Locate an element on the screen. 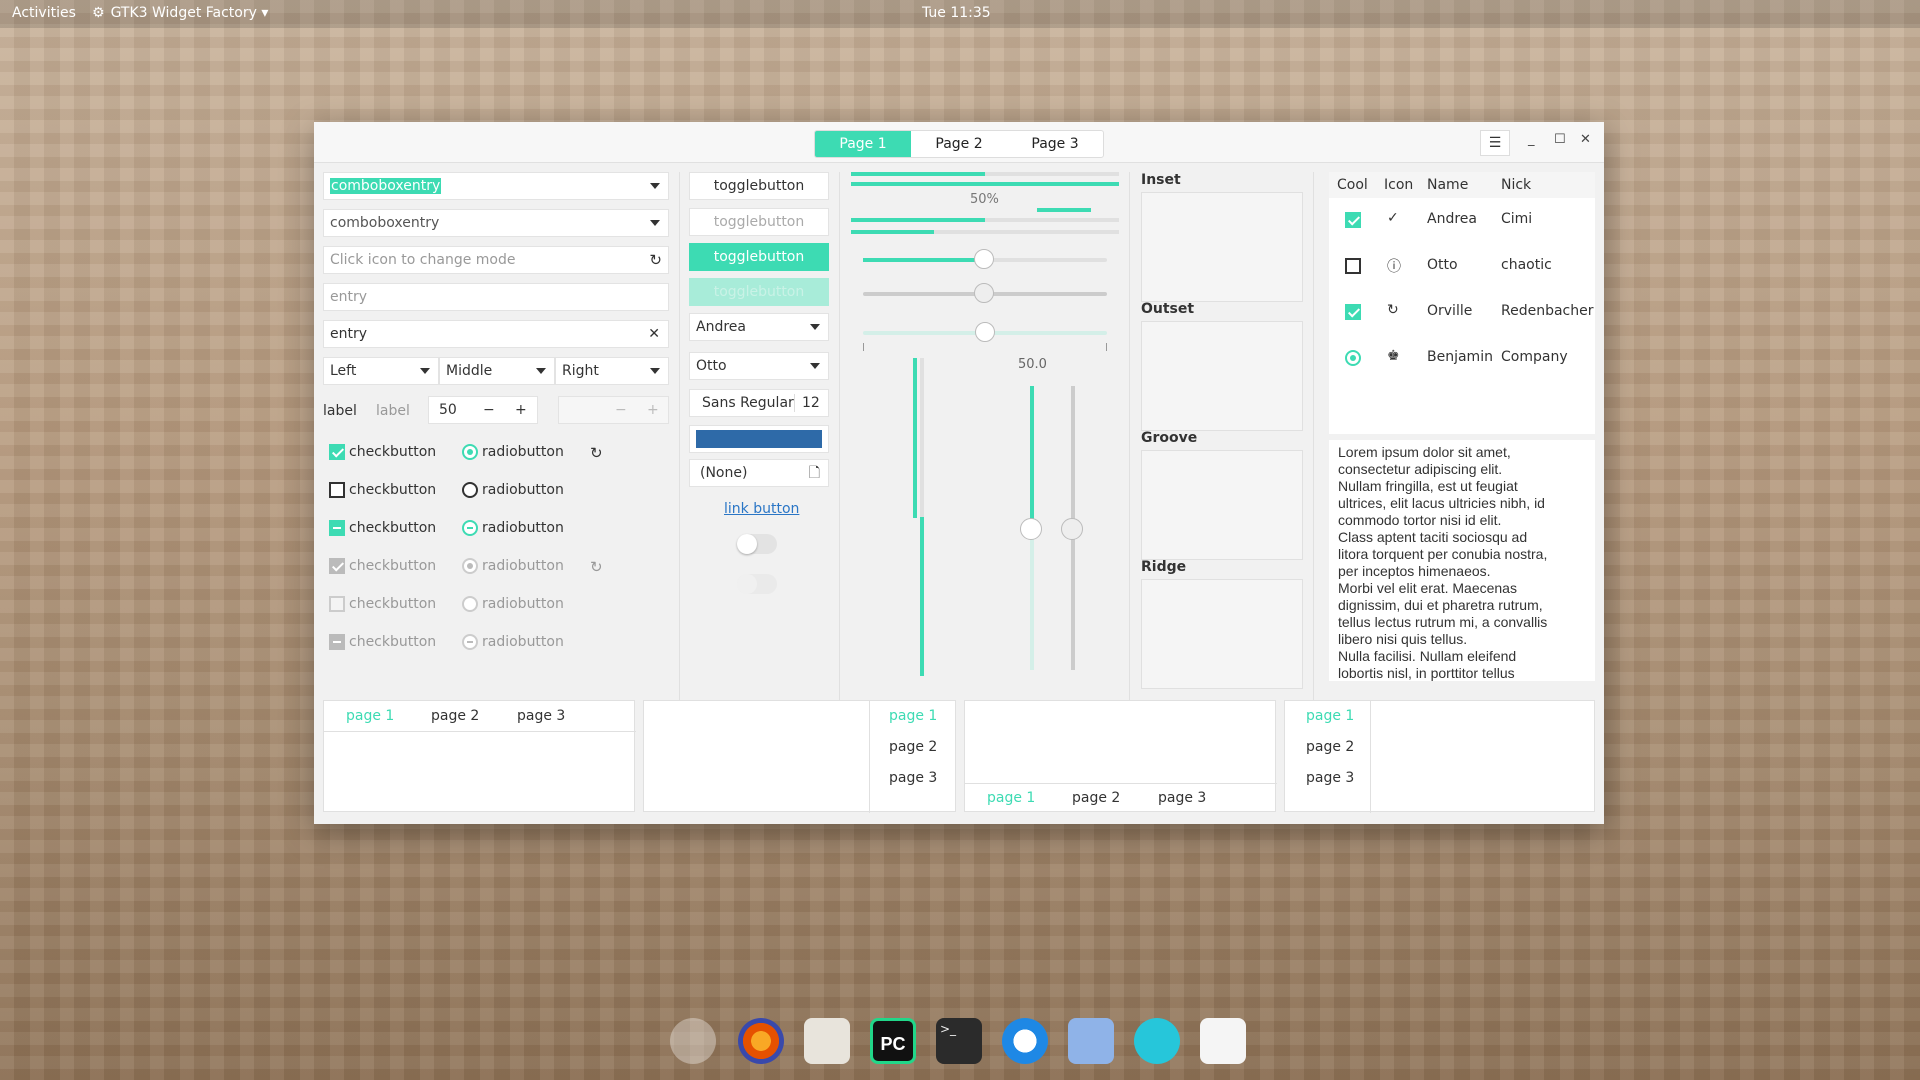 Image resolution: width=1920 pixels, height=1080 pixels. radiobutton-2: radiobutton is located at coordinates (513, 490).